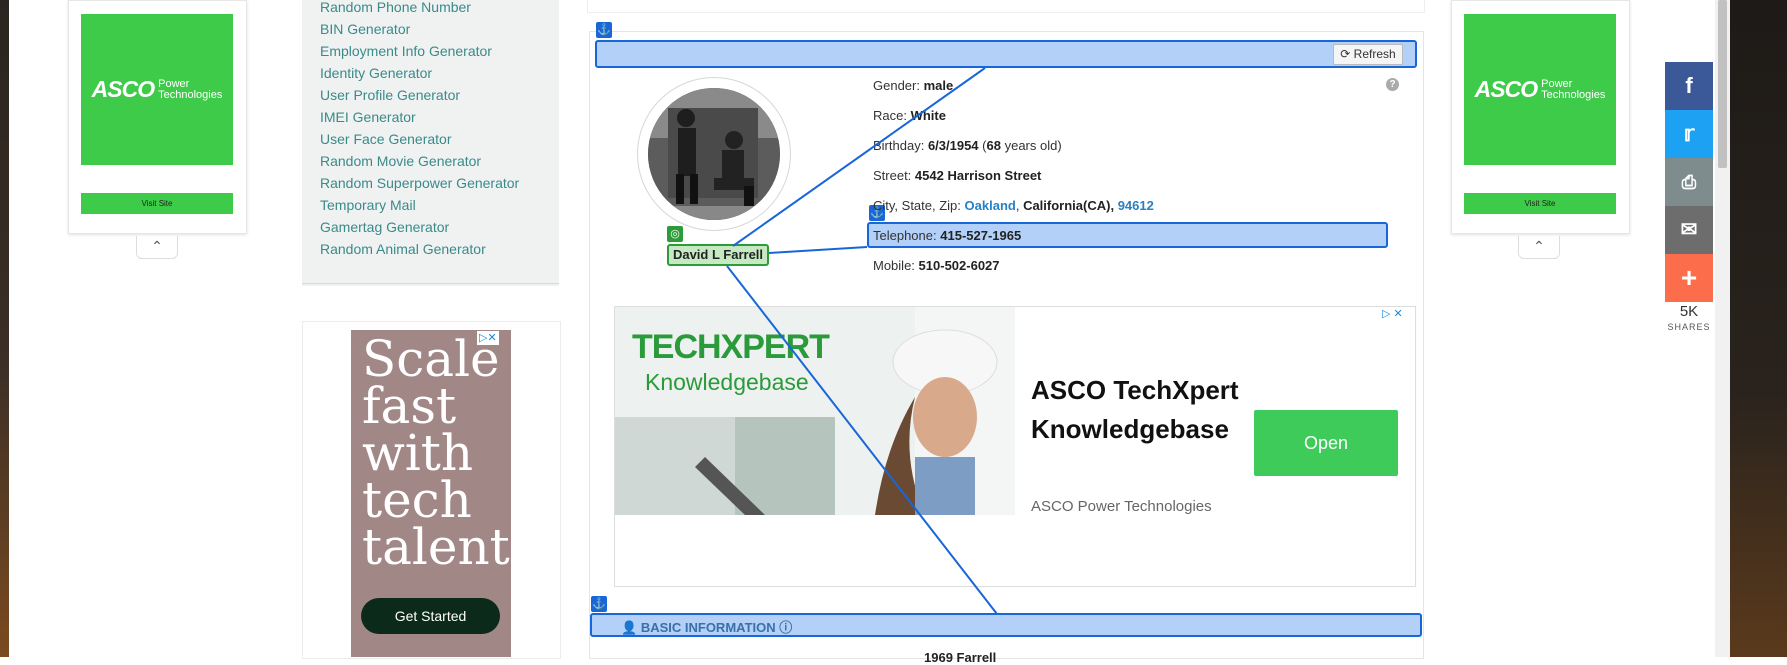  What do you see at coordinates (400, 161) in the screenshot?
I see `link-random-movie-generator: Random Movie Generator` at bounding box center [400, 161].